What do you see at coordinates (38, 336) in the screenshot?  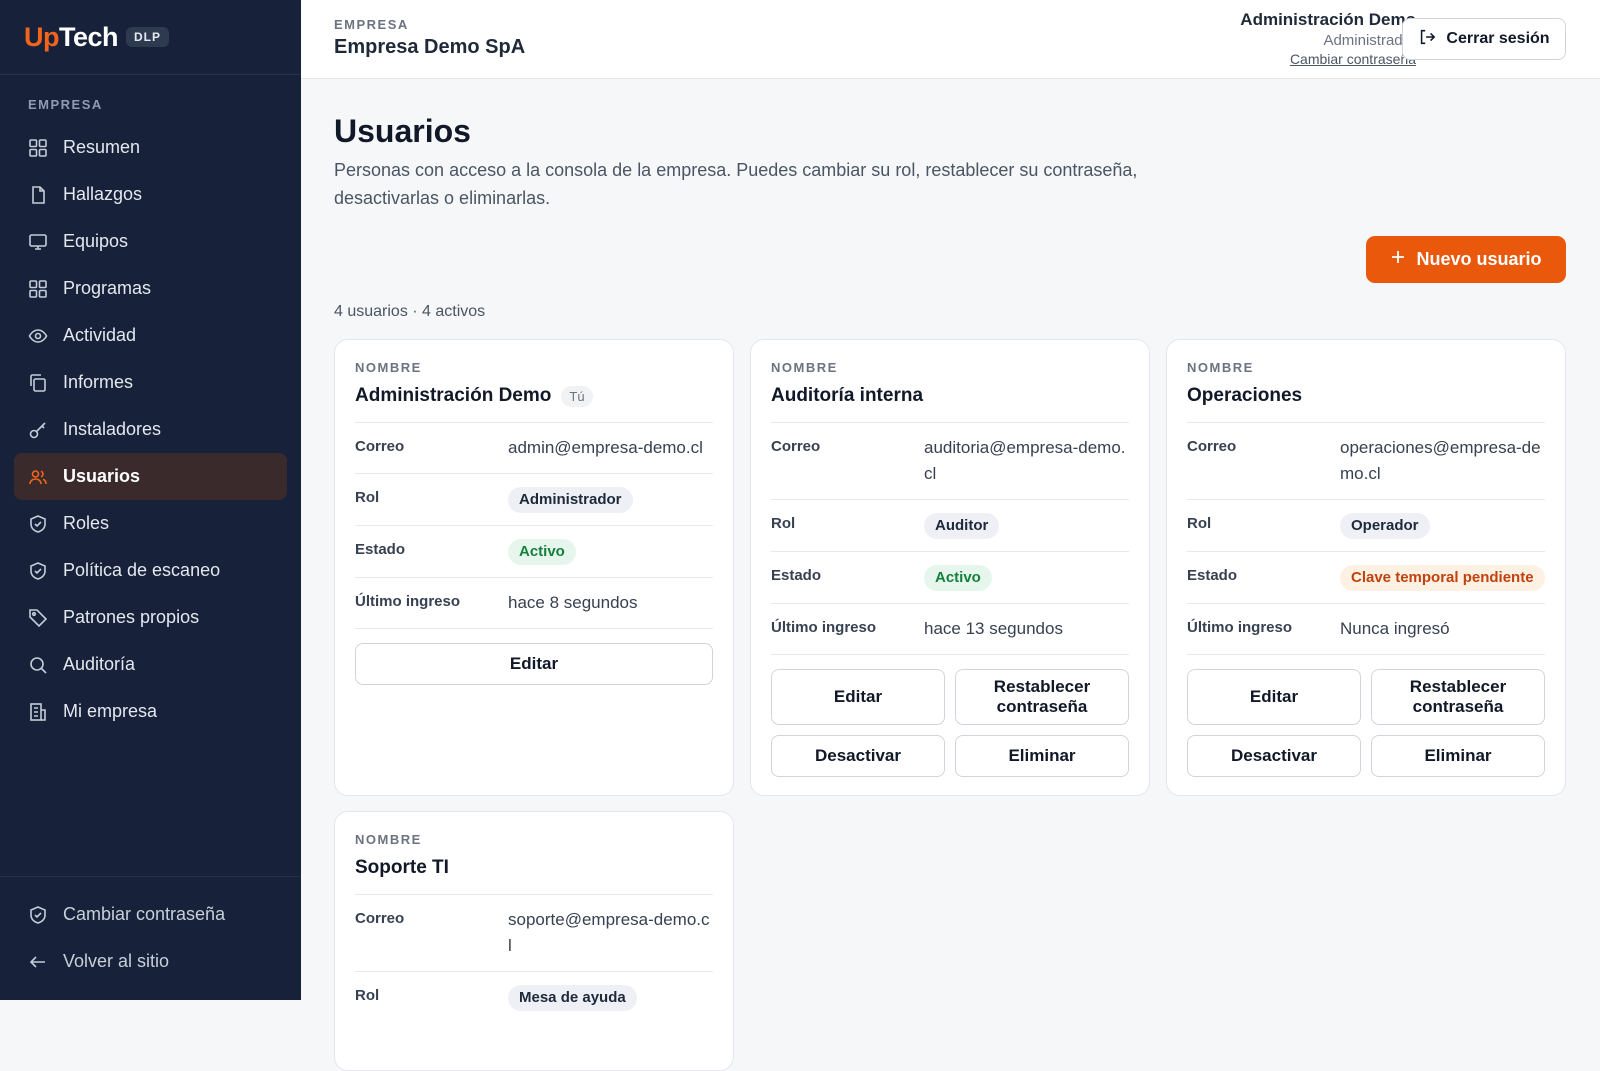 I see `eye-icon` at bounding box center [38, 336].